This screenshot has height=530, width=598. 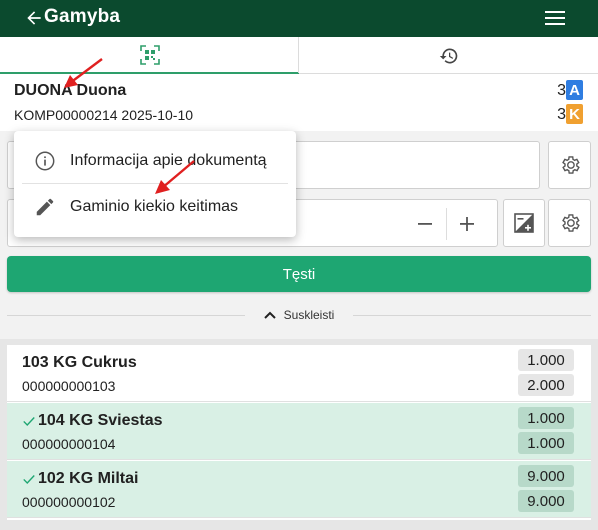 I want to click on collapse-label: Suskleisti, so click(x=309, y=315).